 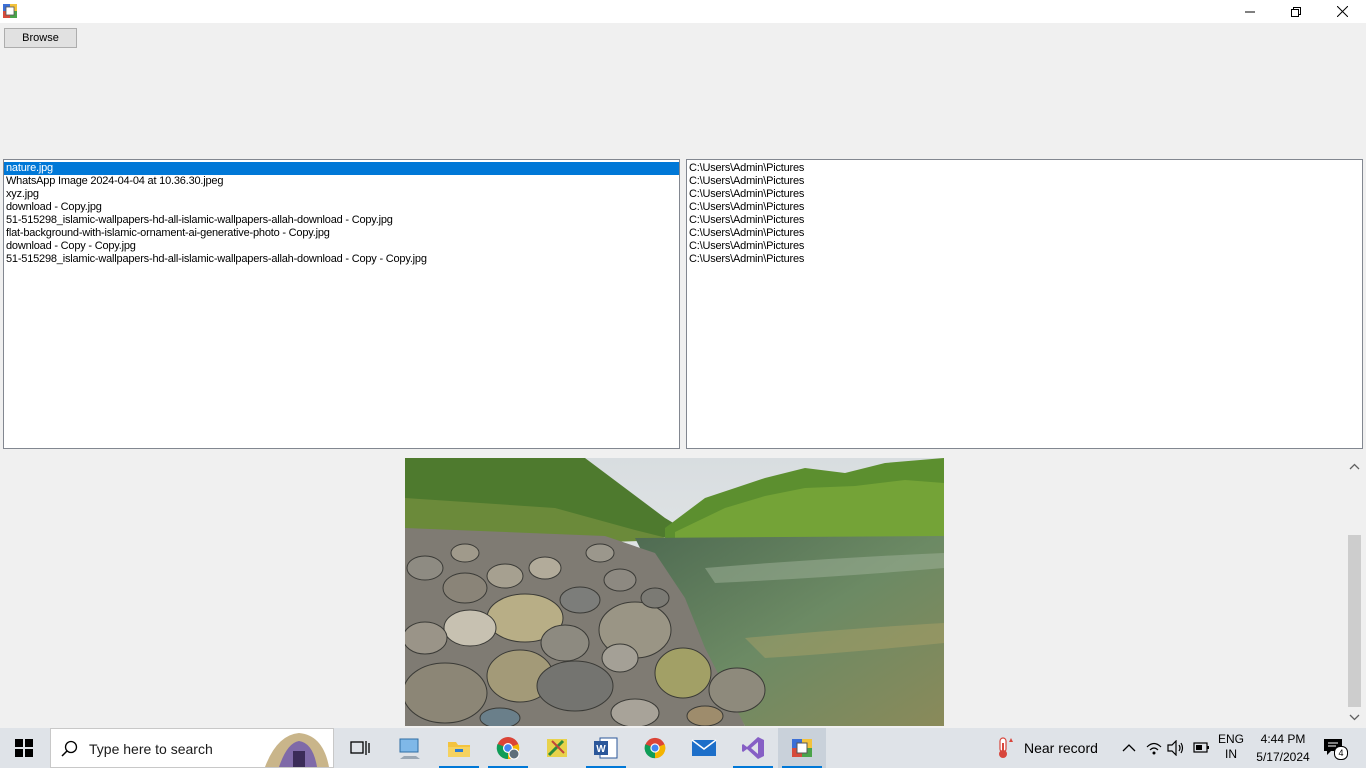 I want to click on close-icon, so click(x=1342, y=11).